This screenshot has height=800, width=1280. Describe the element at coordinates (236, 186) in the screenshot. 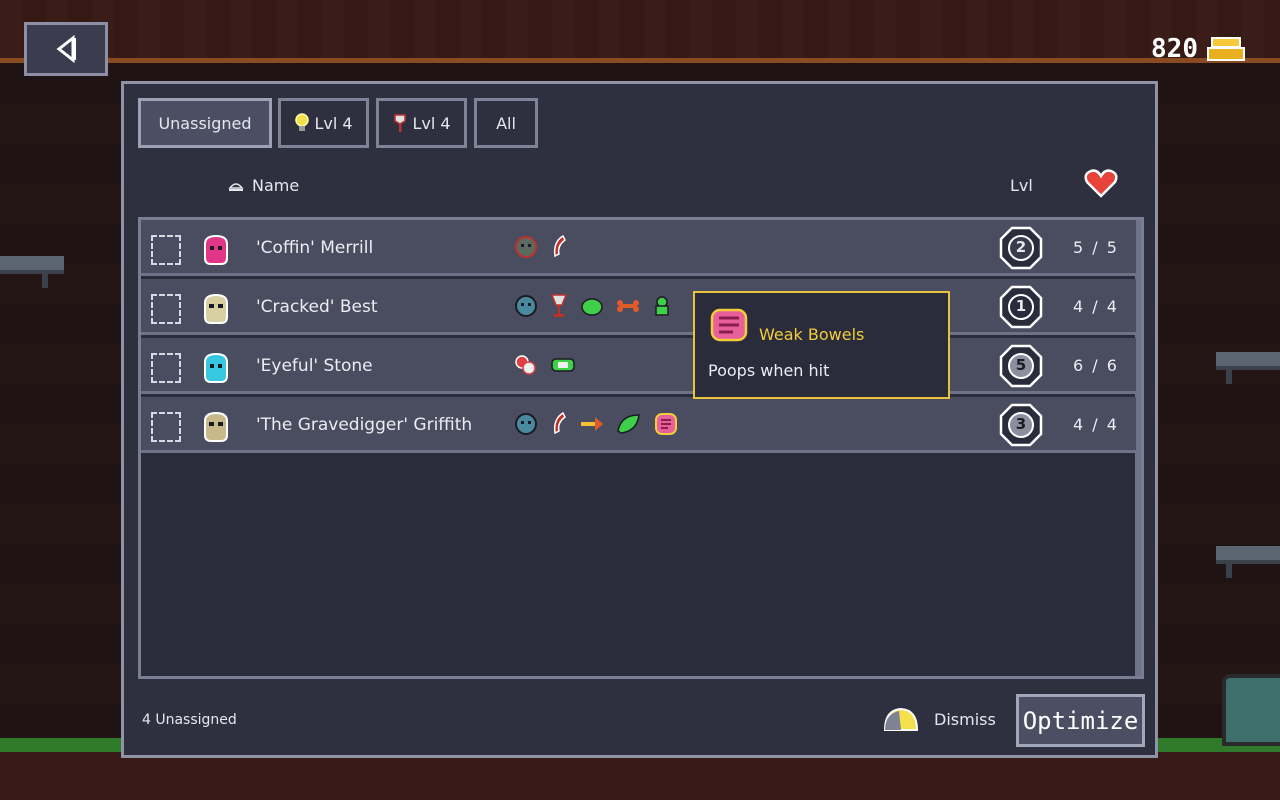

I see `sort-icon` at that location.